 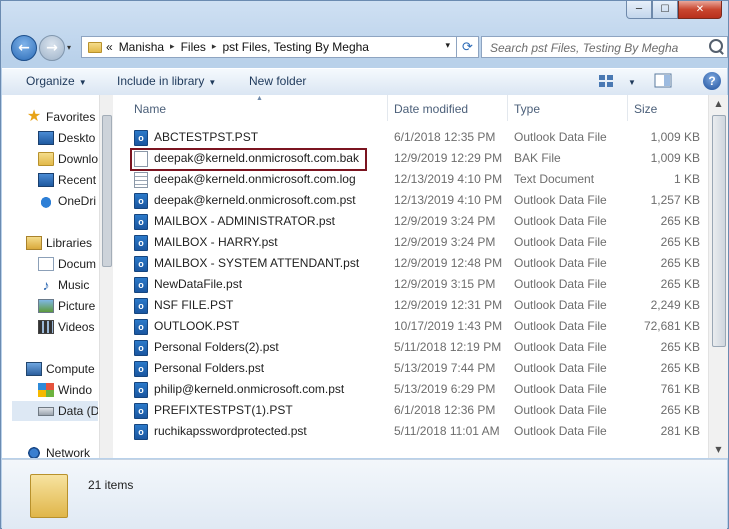 I want to click on text-file-icon, so click(x=141, y=180).